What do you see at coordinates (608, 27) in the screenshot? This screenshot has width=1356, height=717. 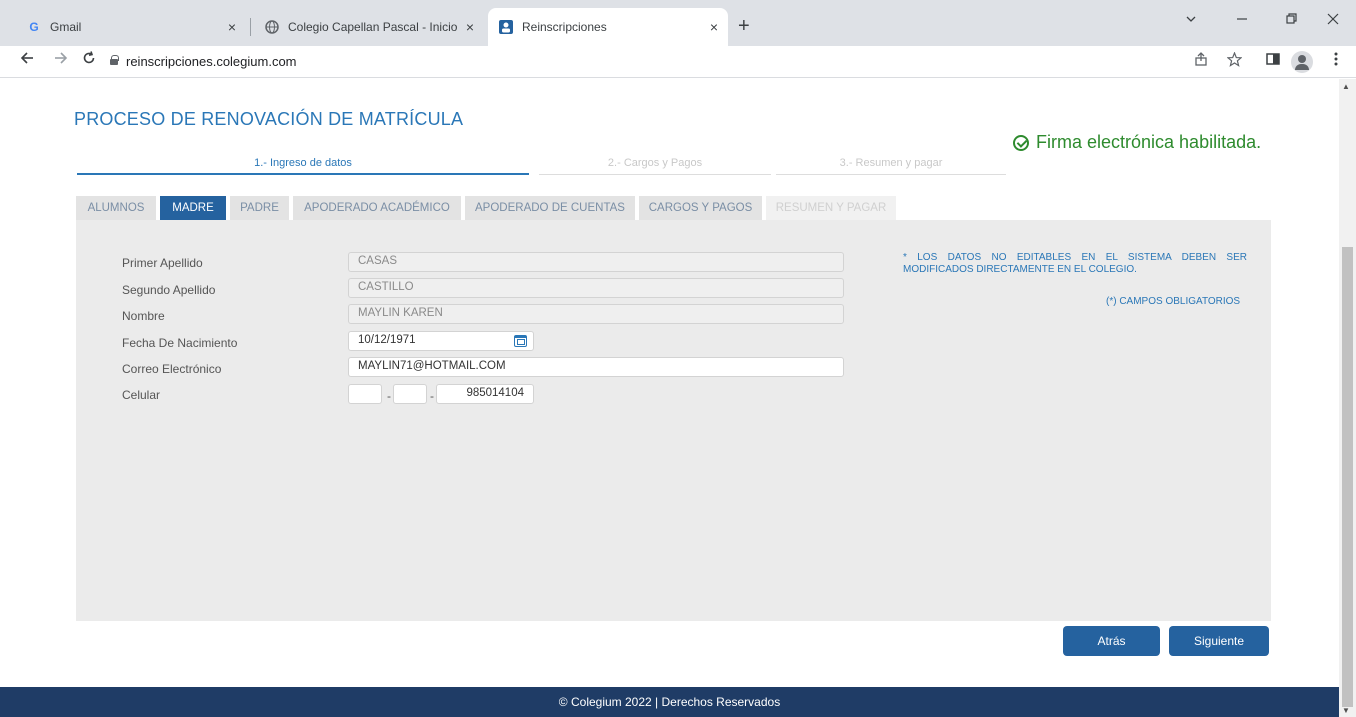 I see `browser-tab-reinscripciones: Reinscripciones ×` at bounding box center [608, 27].